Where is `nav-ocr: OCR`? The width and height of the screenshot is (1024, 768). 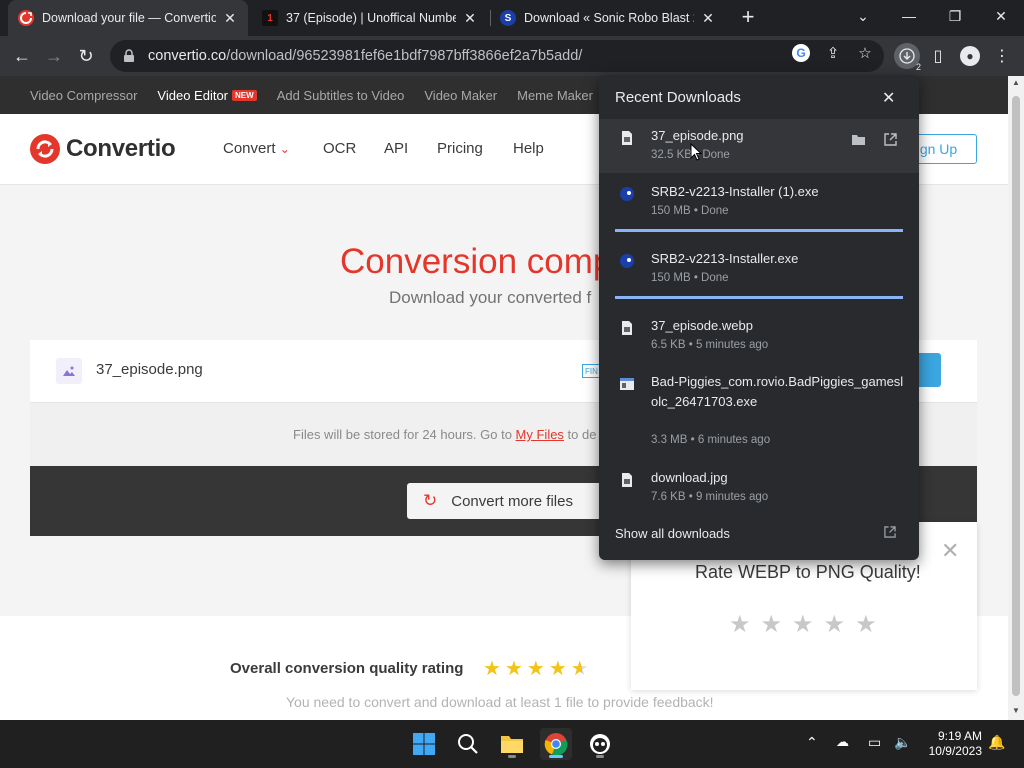 nav-ocr: OCR is located at coordinates (339, 148).